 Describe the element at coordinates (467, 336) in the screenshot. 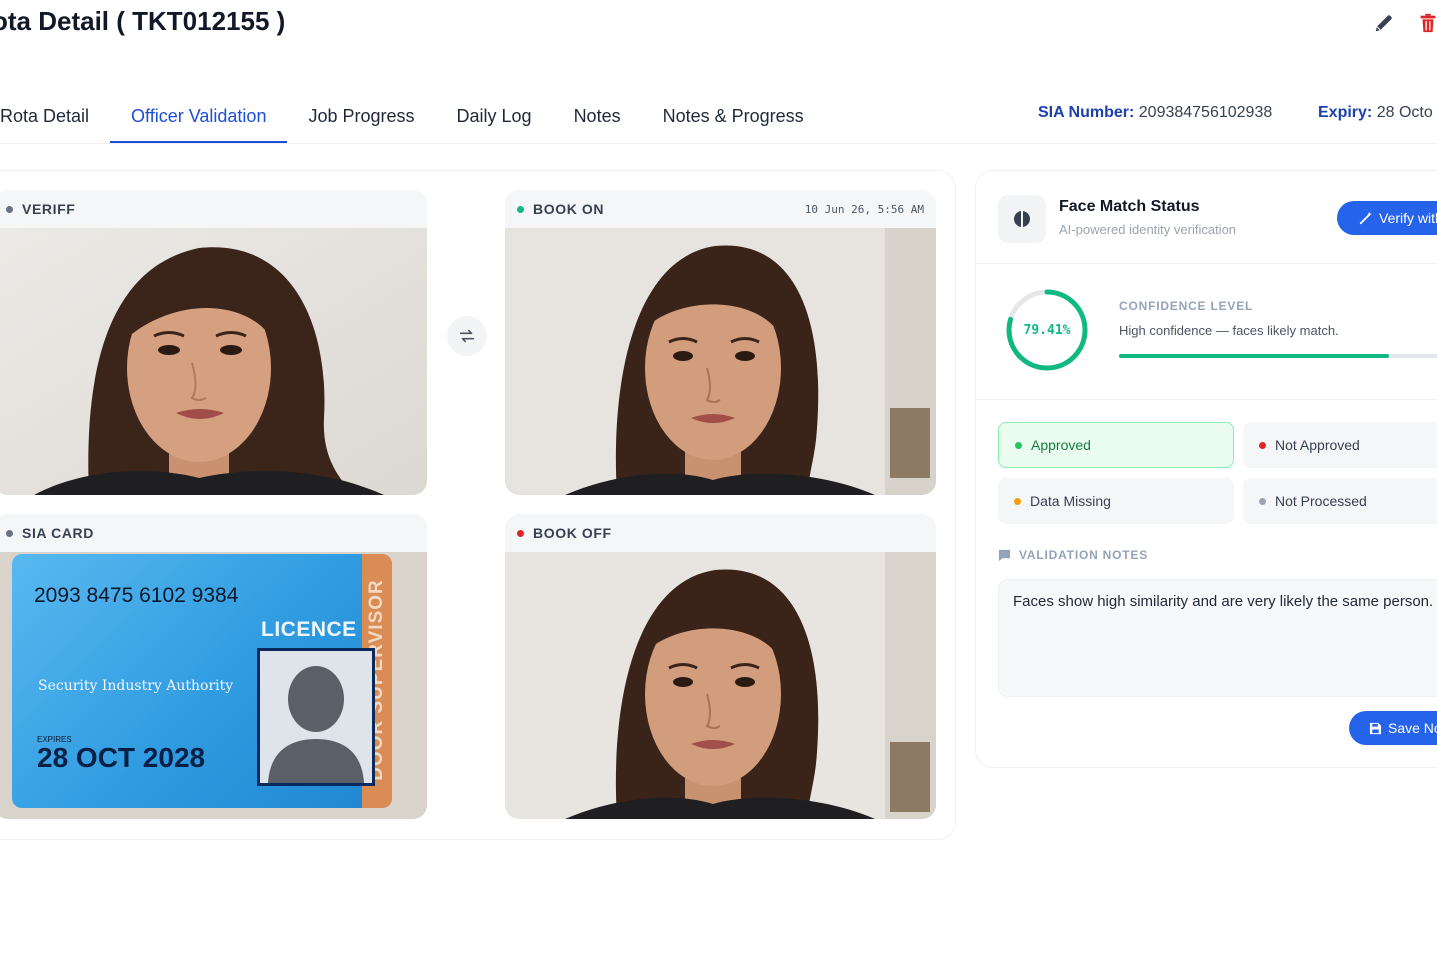

I see `swap-arrows-icon` at that location.